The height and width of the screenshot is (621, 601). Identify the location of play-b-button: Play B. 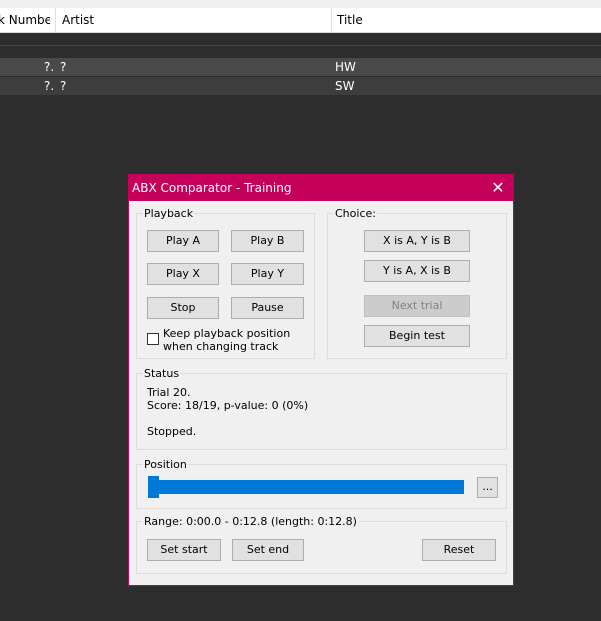
(267, 241).